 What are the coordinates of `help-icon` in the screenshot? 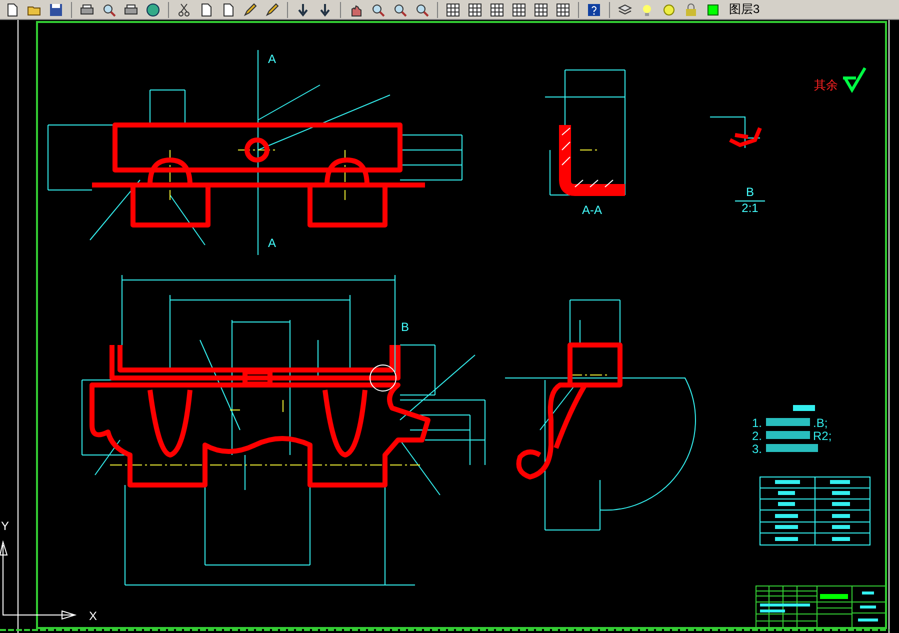 It's located at (594, 9).